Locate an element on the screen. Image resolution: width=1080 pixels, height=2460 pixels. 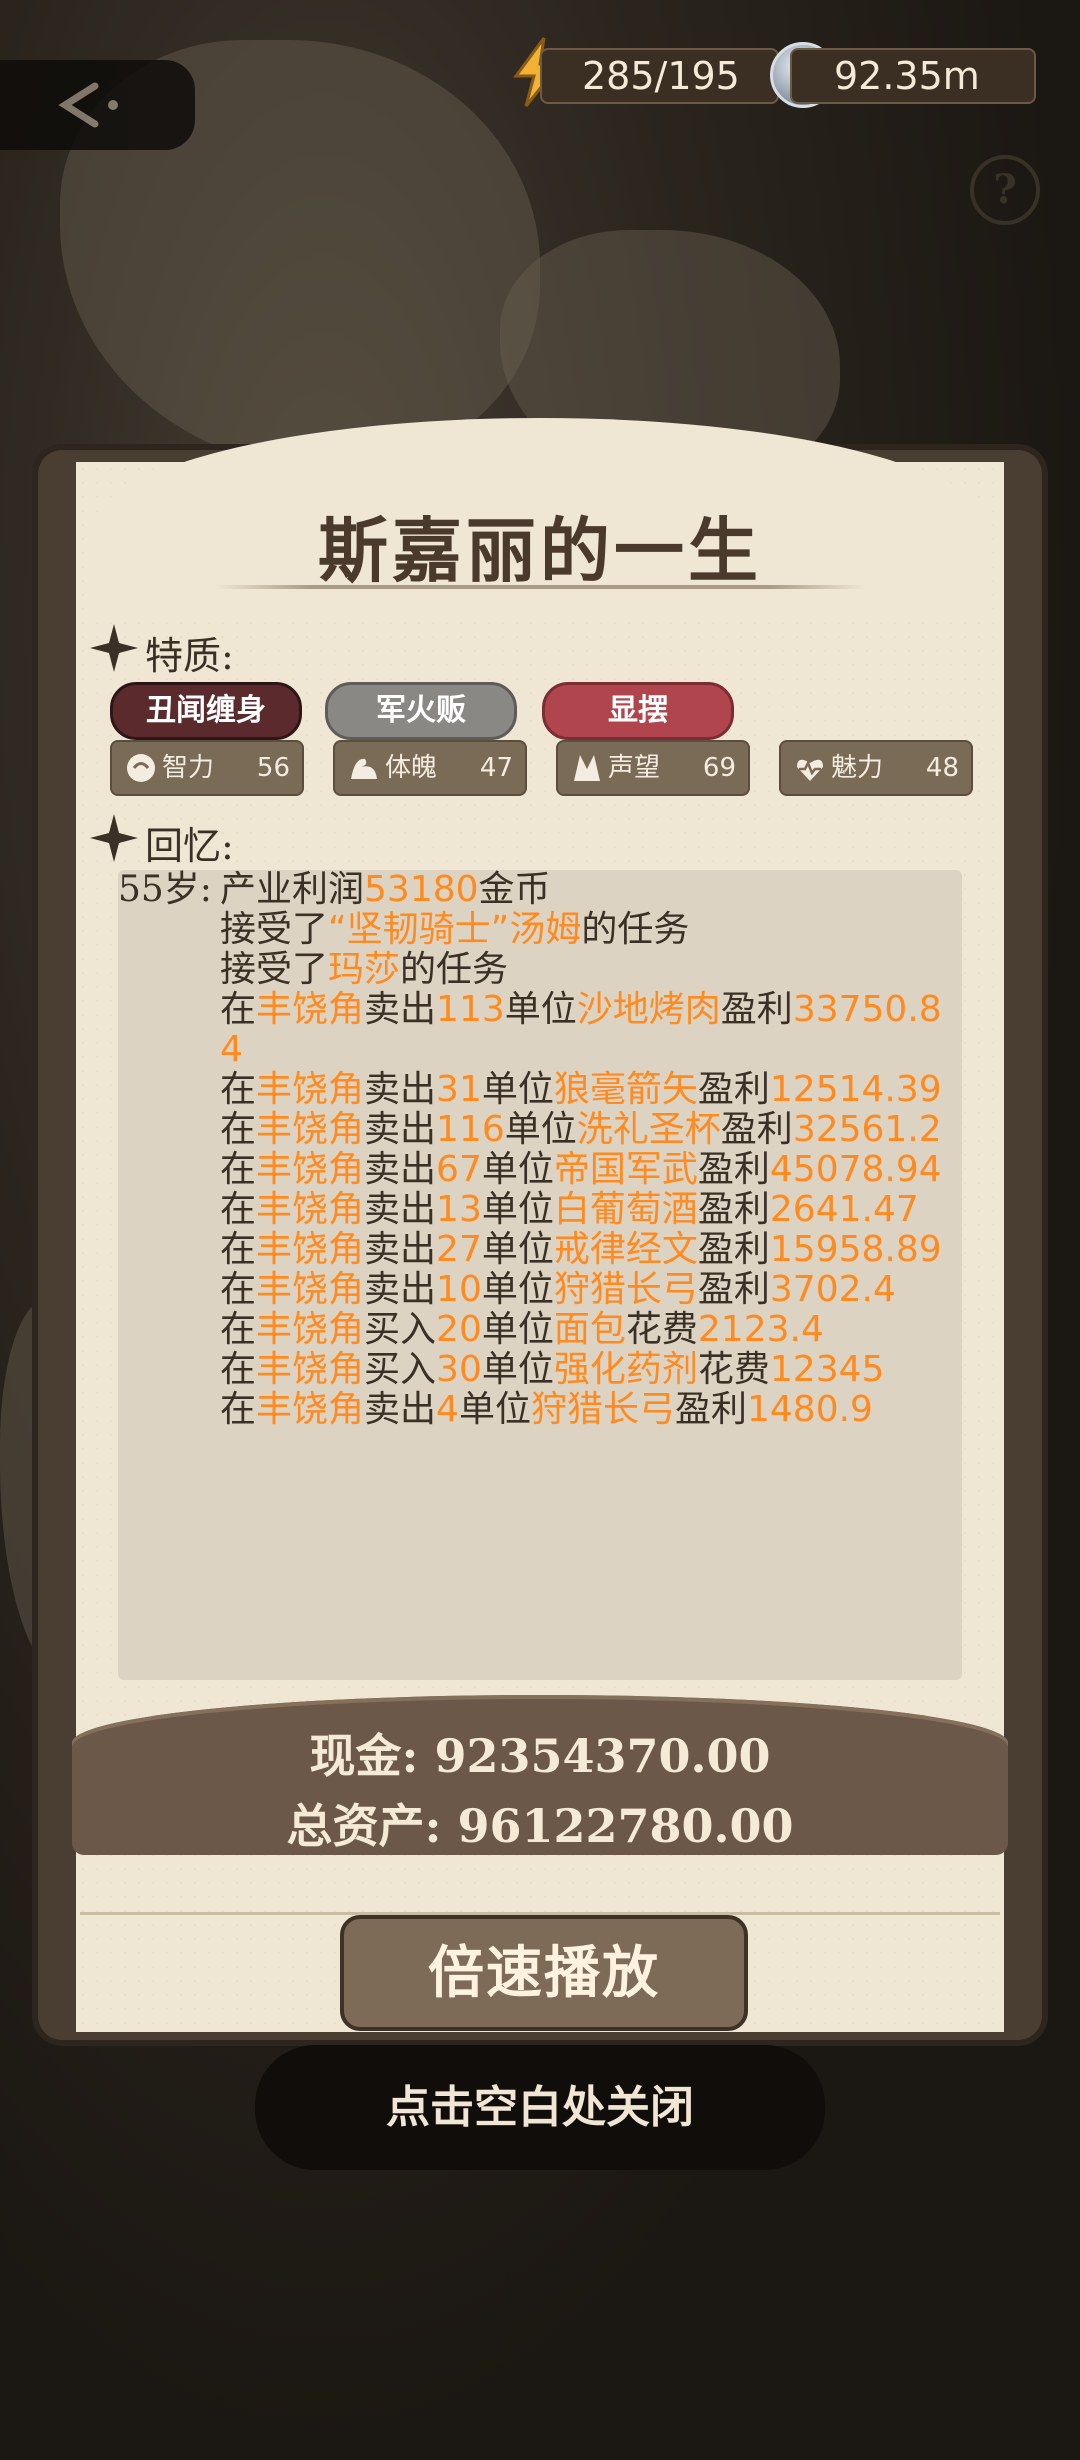
memory-highlight: 12514.39 is located at coordinates (855, 1089).